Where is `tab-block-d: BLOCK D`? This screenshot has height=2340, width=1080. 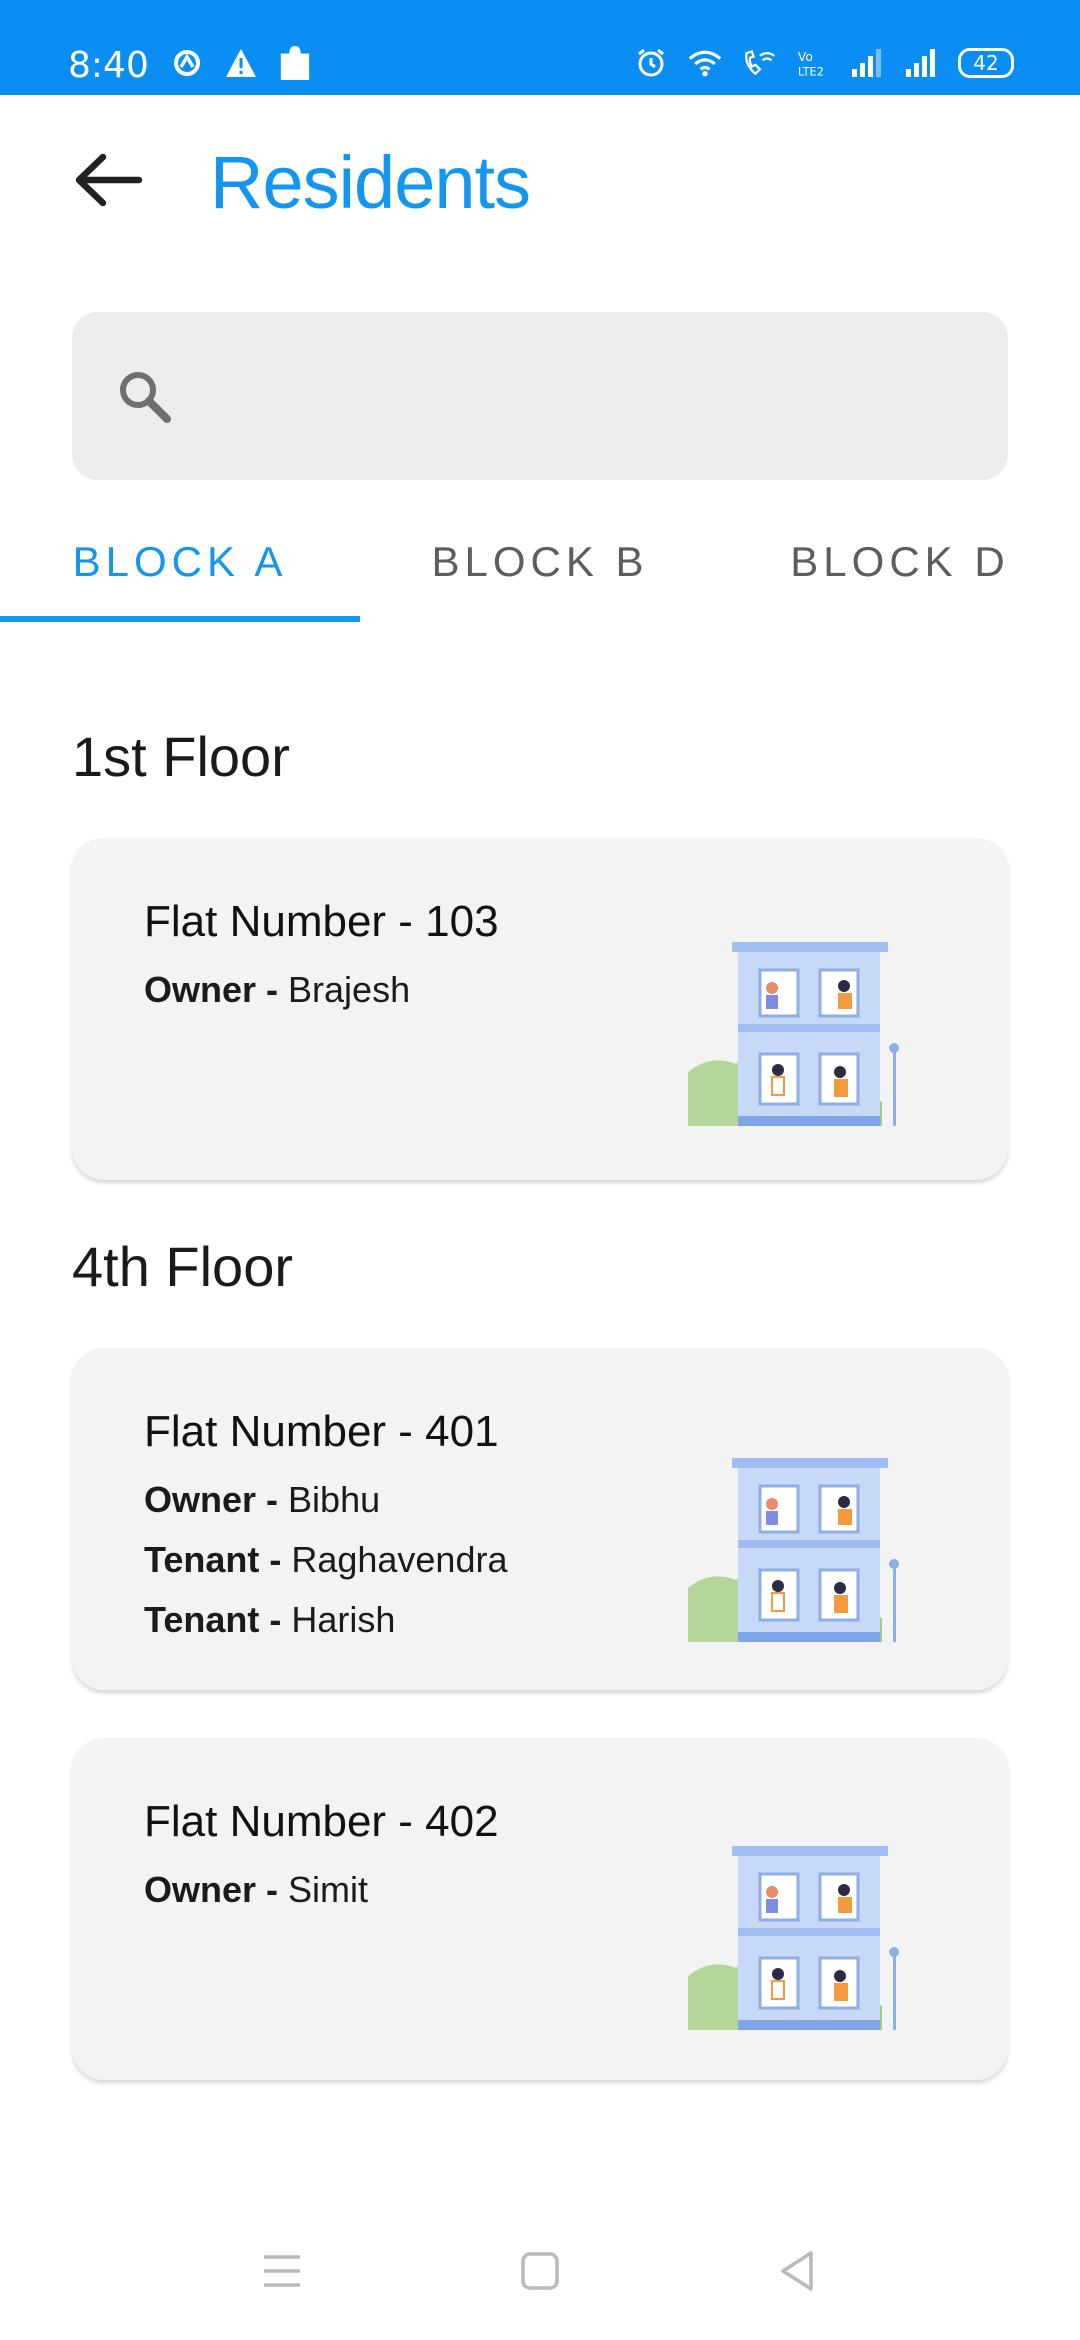 tab-block-d: BLOCK D is located at coordinates (900, 562).